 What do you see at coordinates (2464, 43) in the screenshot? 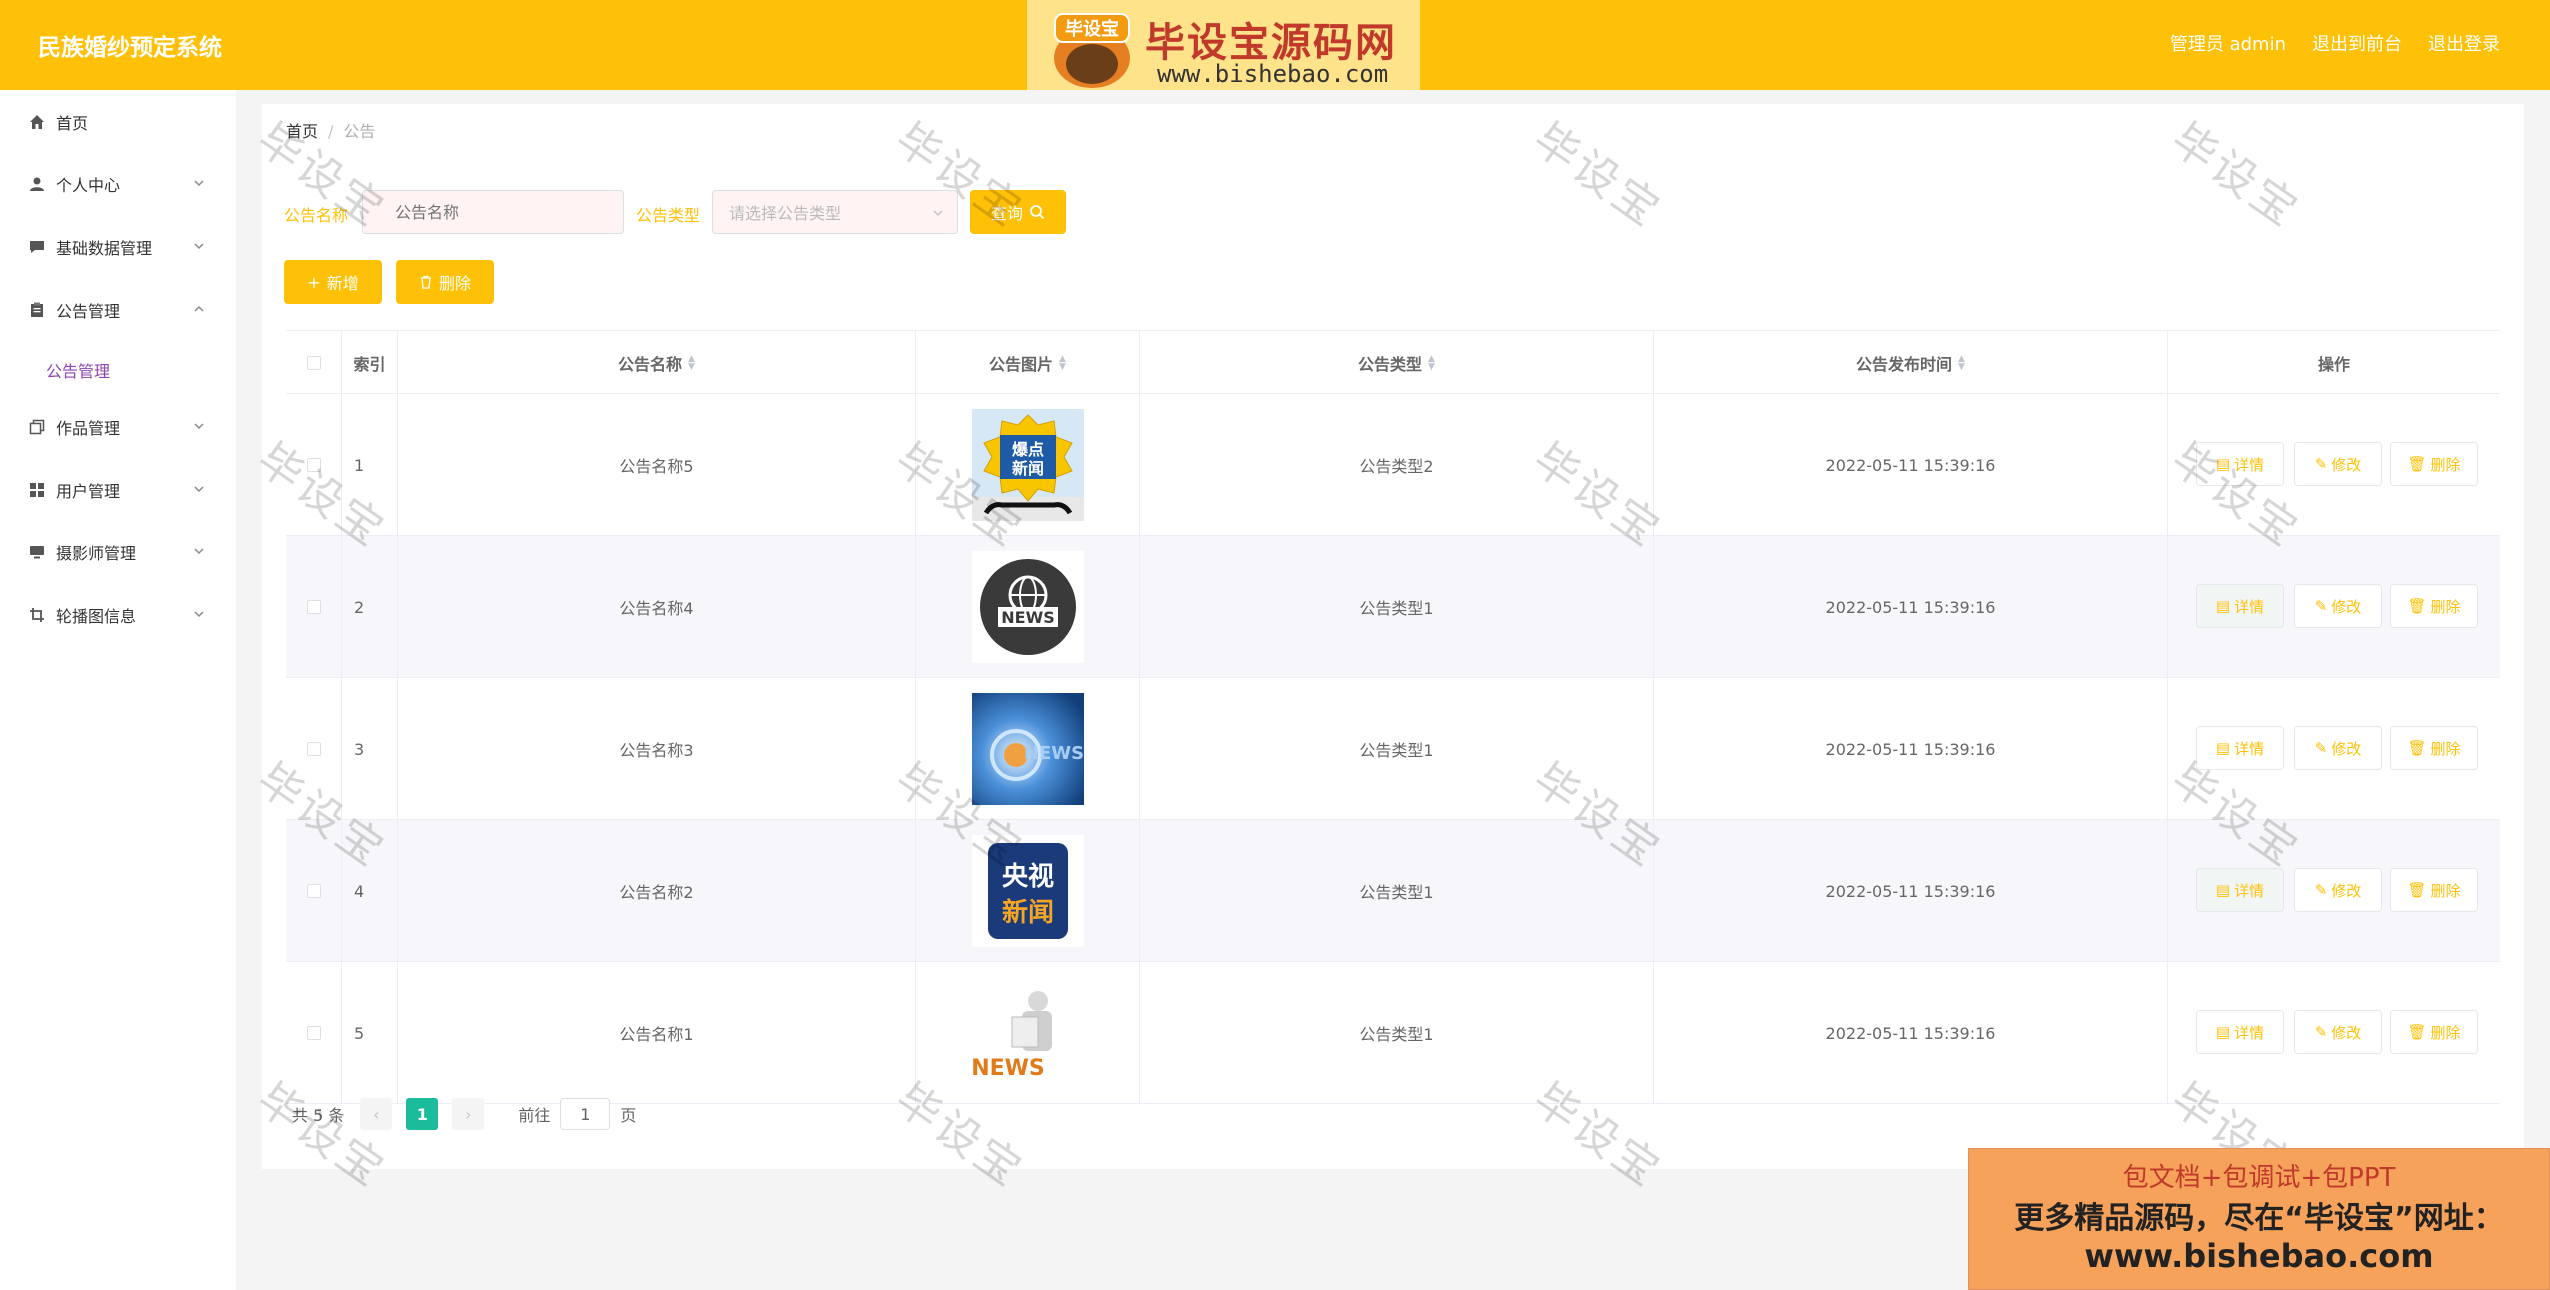
I see `logout-link: 退出登录` at bounding box center [2464, 43].